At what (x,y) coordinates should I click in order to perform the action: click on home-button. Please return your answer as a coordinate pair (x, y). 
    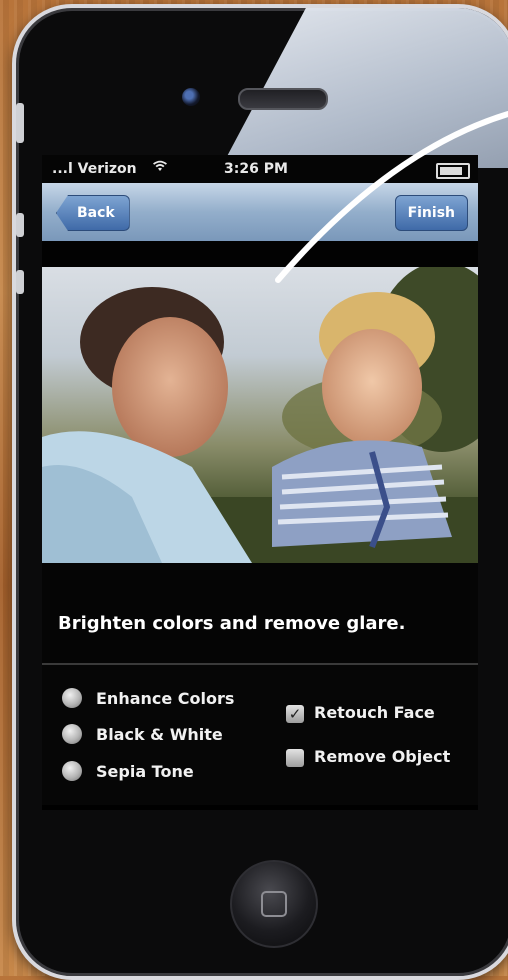
    Looking at the image, I should click on (274, 904).